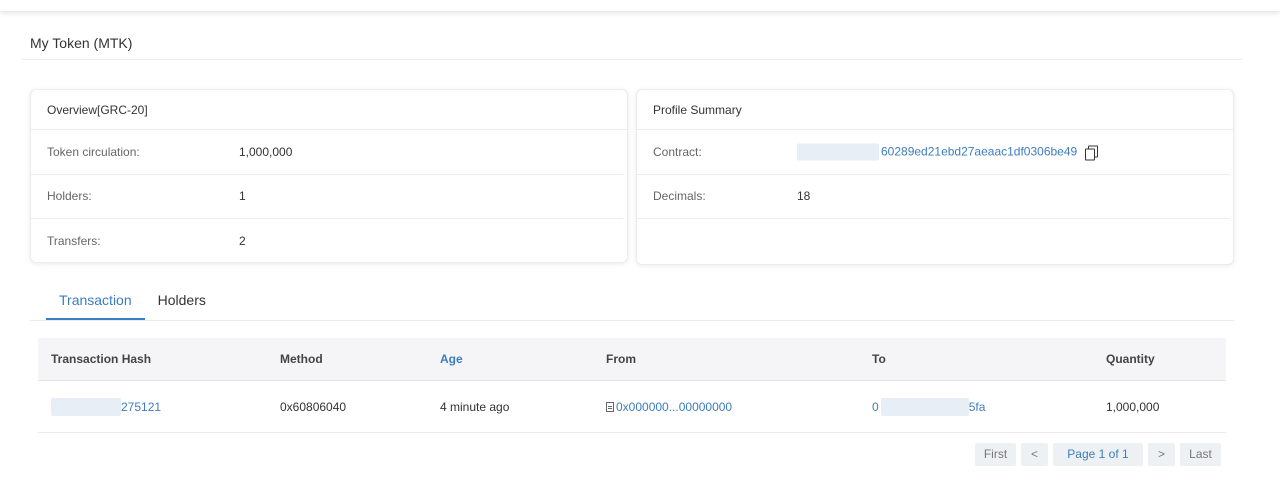  I want to click on col-from: From, so click(621, 359).